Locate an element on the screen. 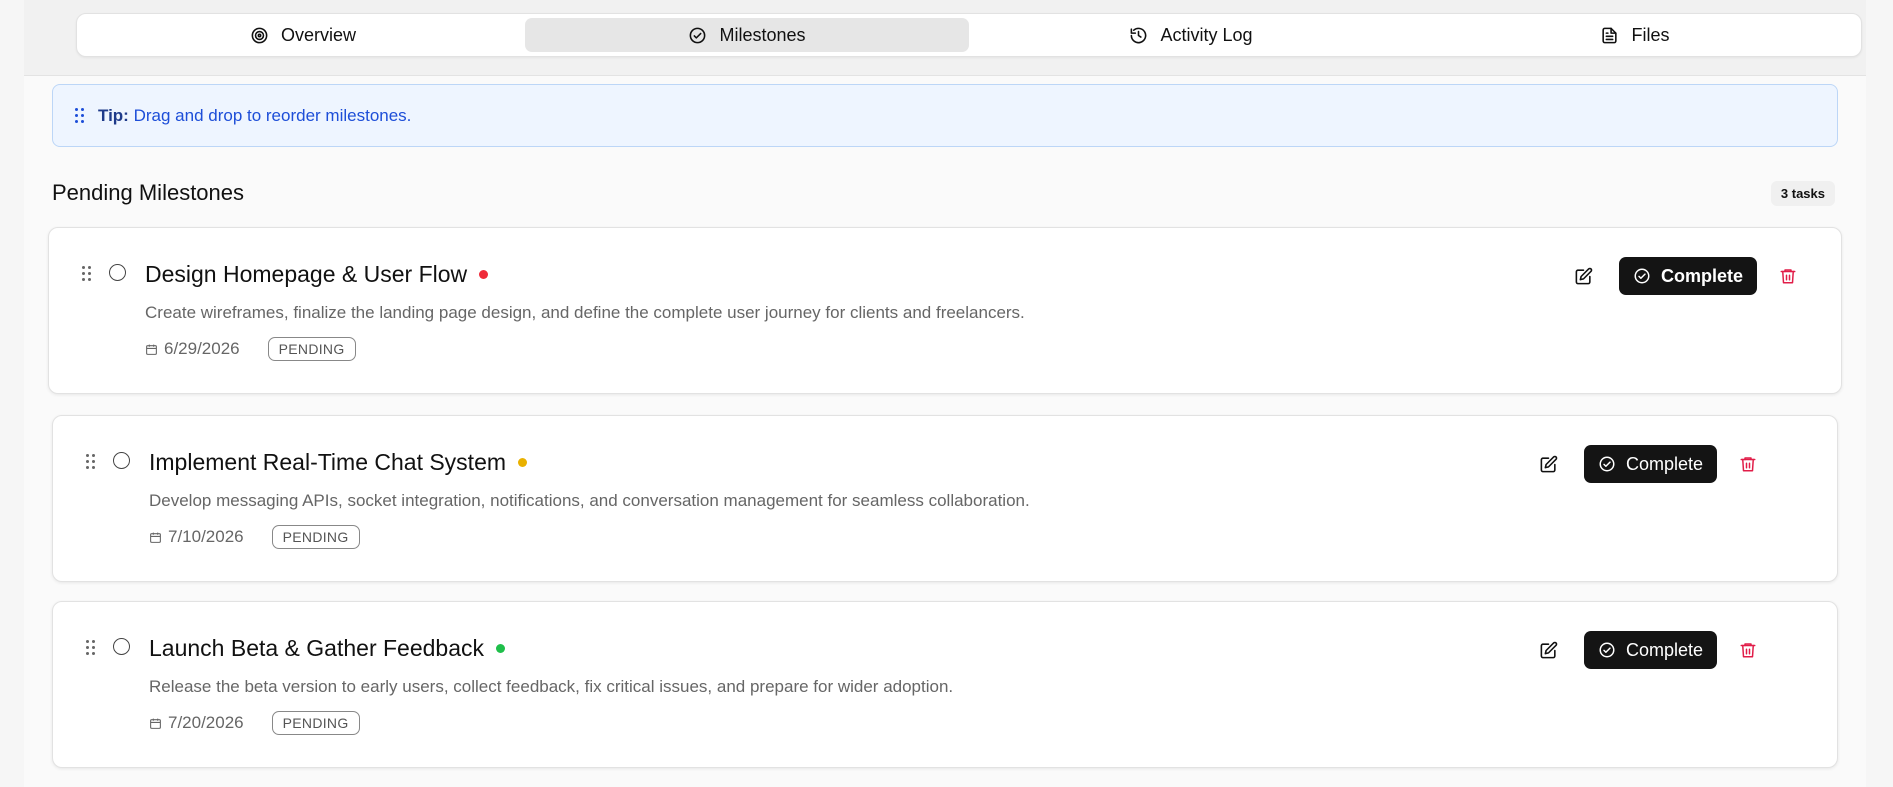  tab-bar-container: Overview Milestones Activity Log Files is located at coordinates (945, 38).